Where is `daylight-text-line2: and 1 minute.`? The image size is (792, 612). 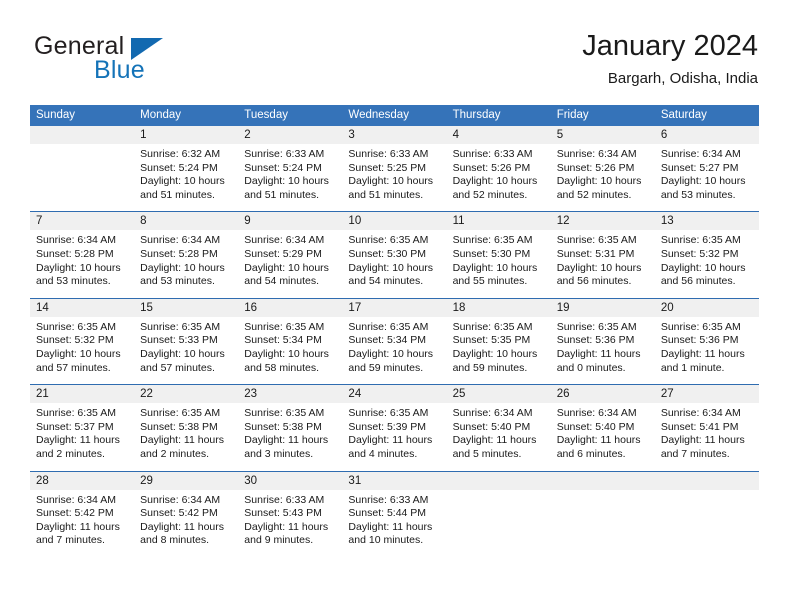 daylight-text-line2: and 1 minute. is located at coordinates (692, 367).